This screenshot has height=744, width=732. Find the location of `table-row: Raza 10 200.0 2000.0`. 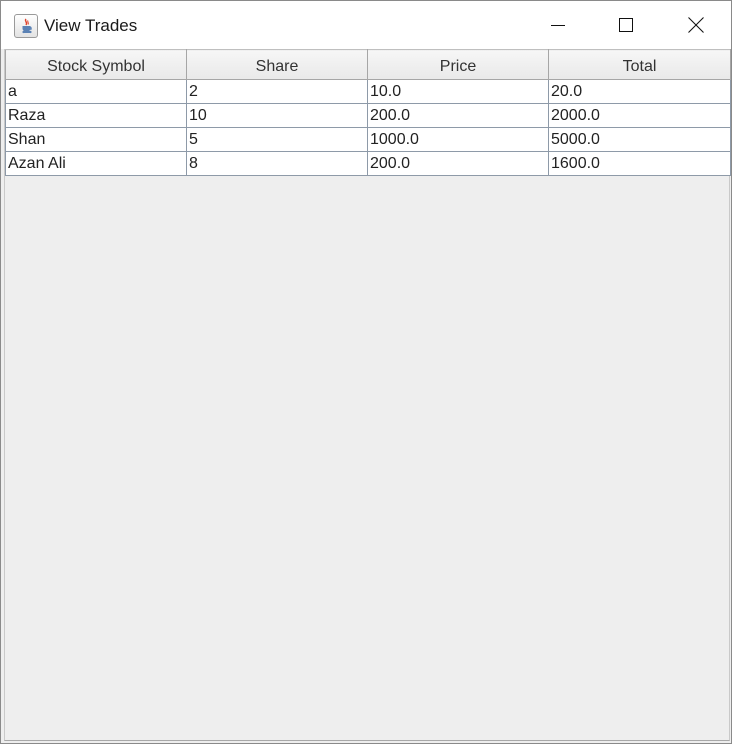

table-row: Raza 10 200.0 2000.0 is located at coordinates (368, 115).